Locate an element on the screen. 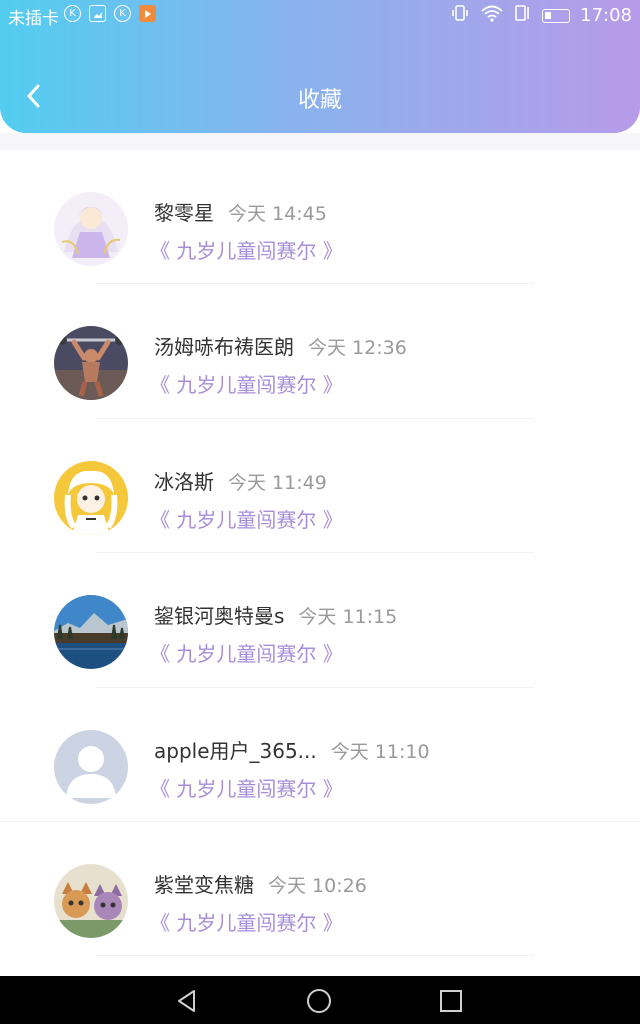 This screenshot has height=1024, width=640. status-time: 17:08 is located at coordinates (606, 15).